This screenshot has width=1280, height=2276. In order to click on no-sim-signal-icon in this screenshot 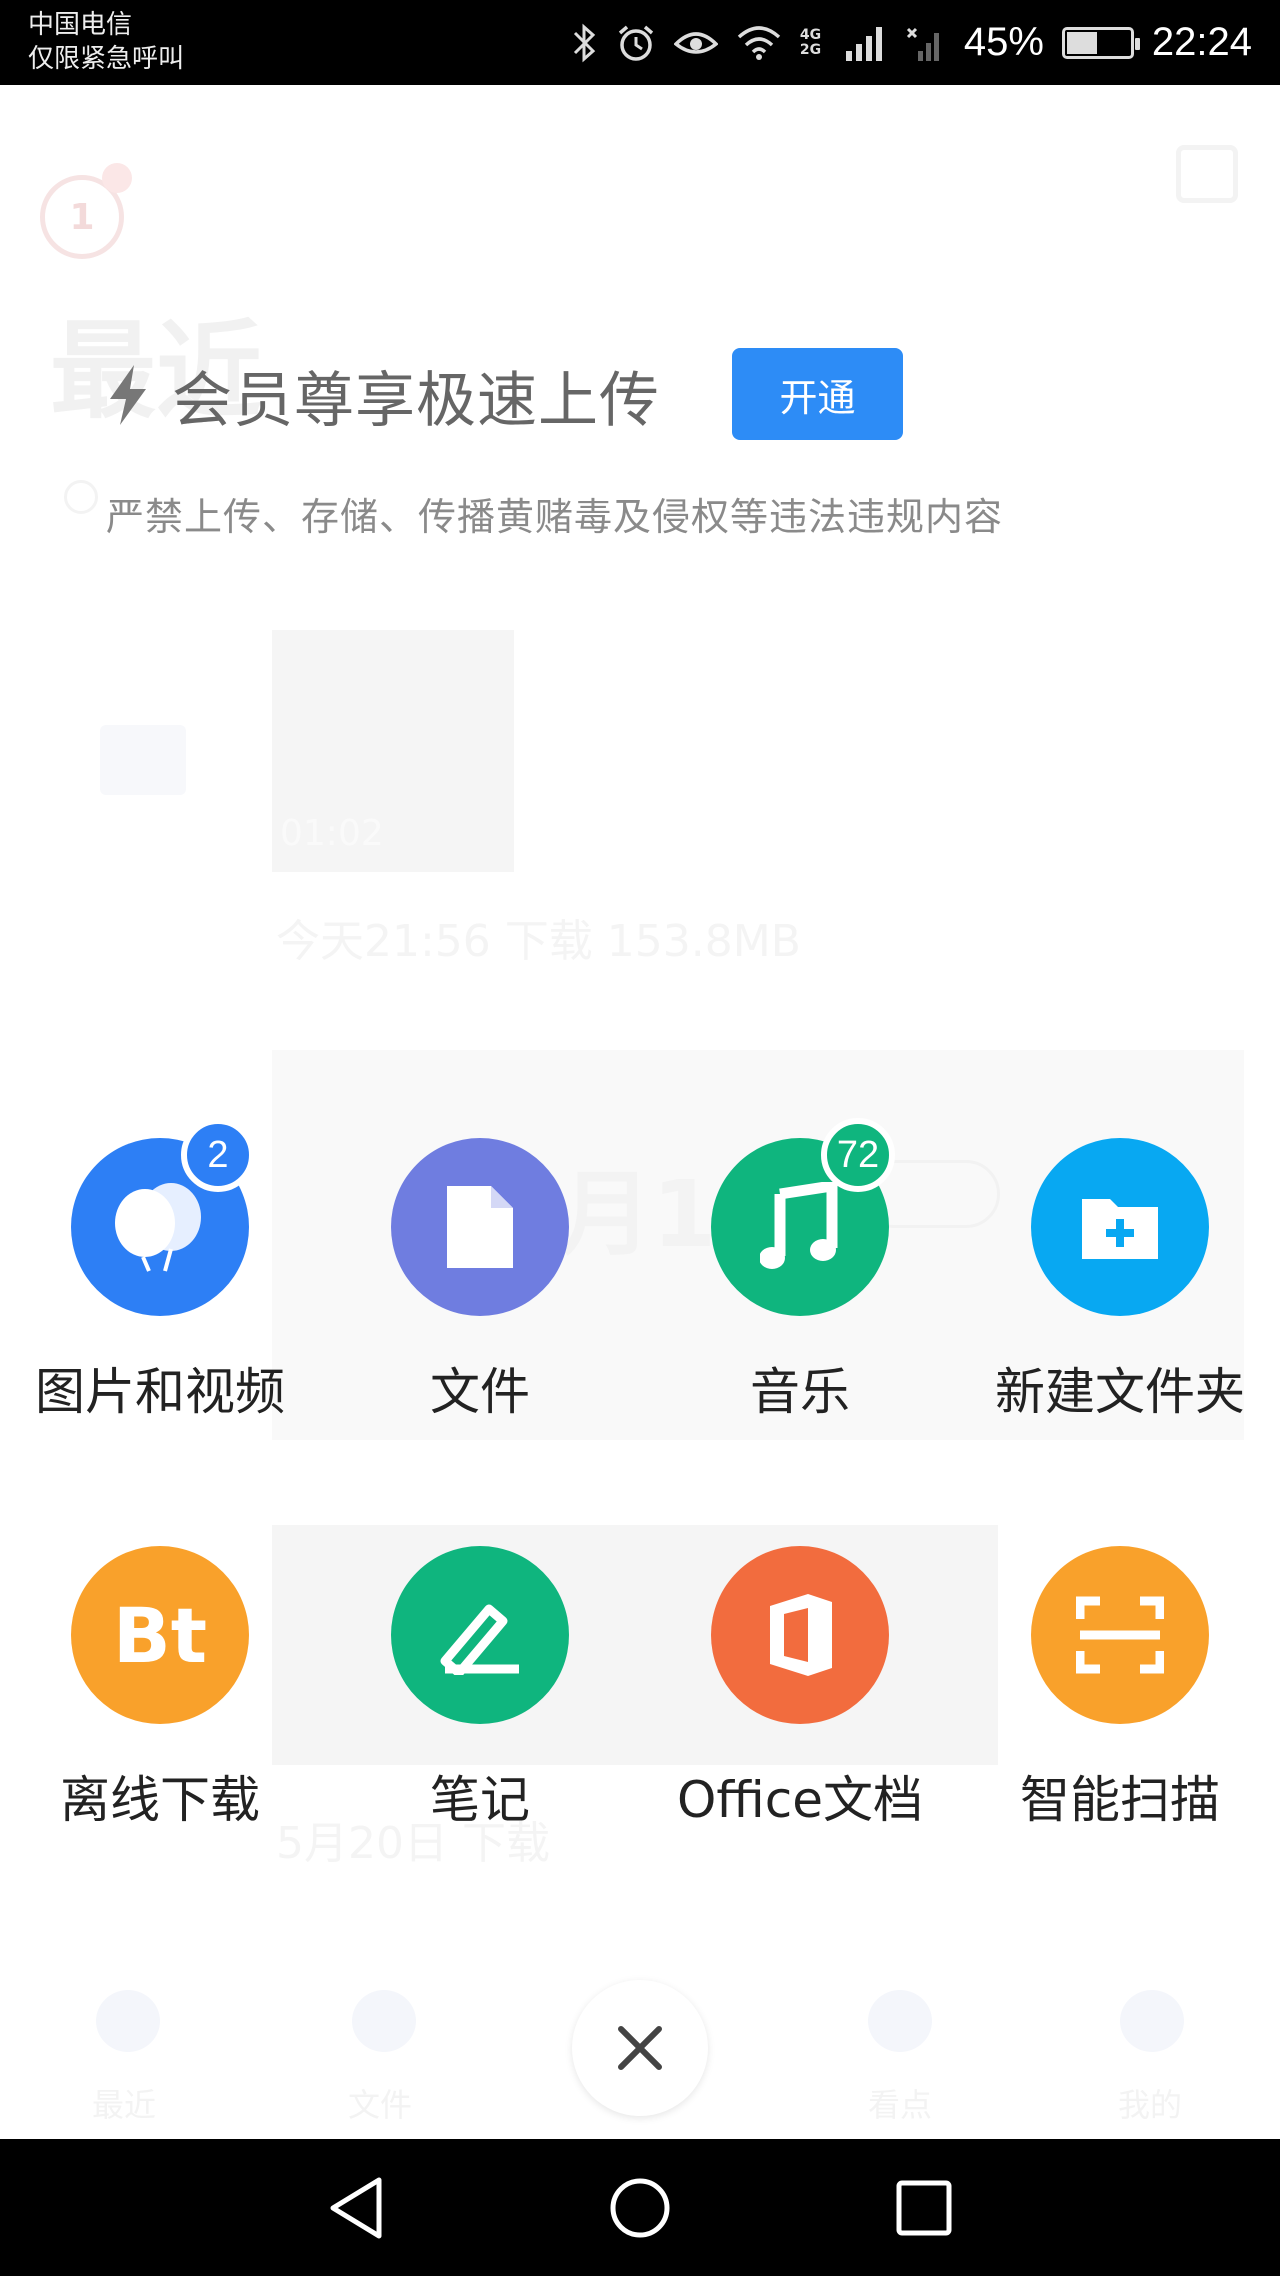, I will do `click(926, 43)`.